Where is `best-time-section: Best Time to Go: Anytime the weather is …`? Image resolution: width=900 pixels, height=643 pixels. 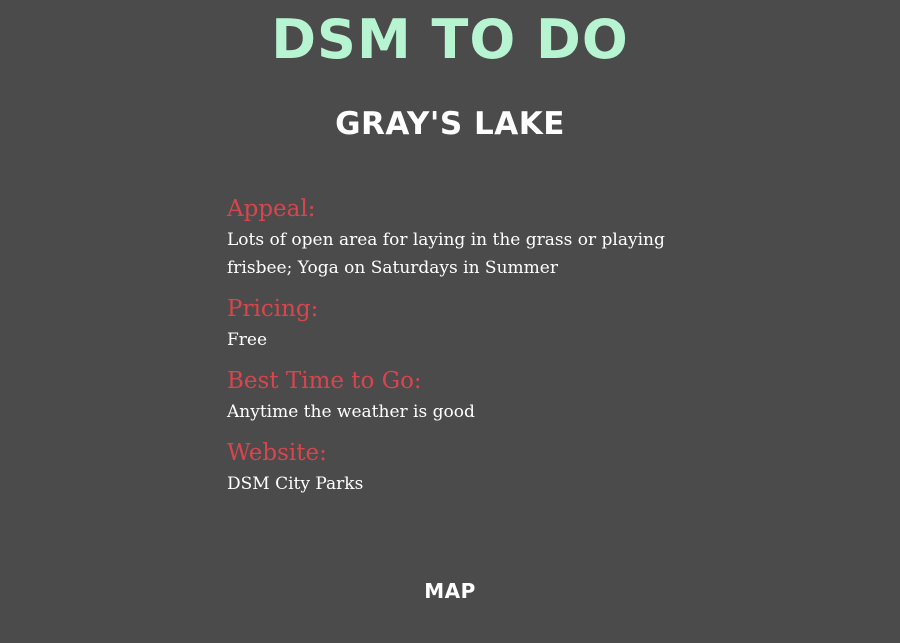
best-time-section: Best Time to Go: Anytime the weather is … is located at coordinates (457, 395).